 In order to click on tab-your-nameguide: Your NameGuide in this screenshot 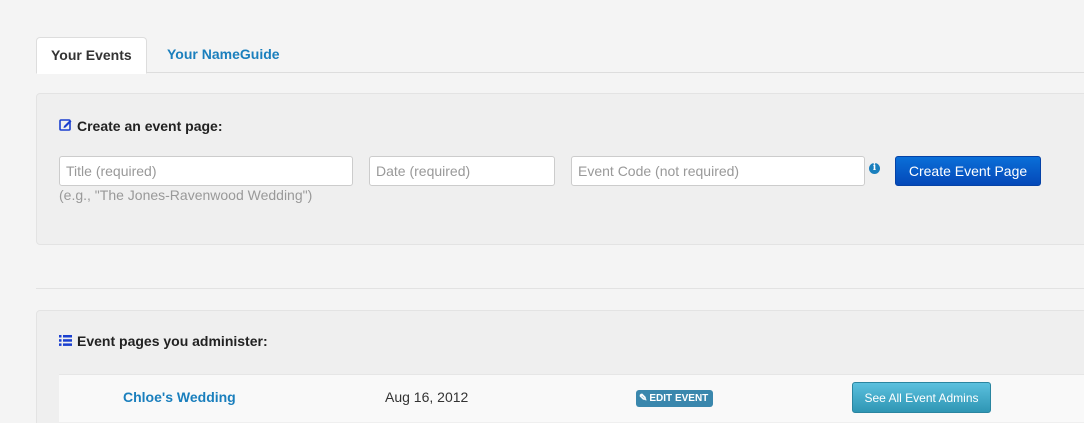, I will do `click(223, 55)`.